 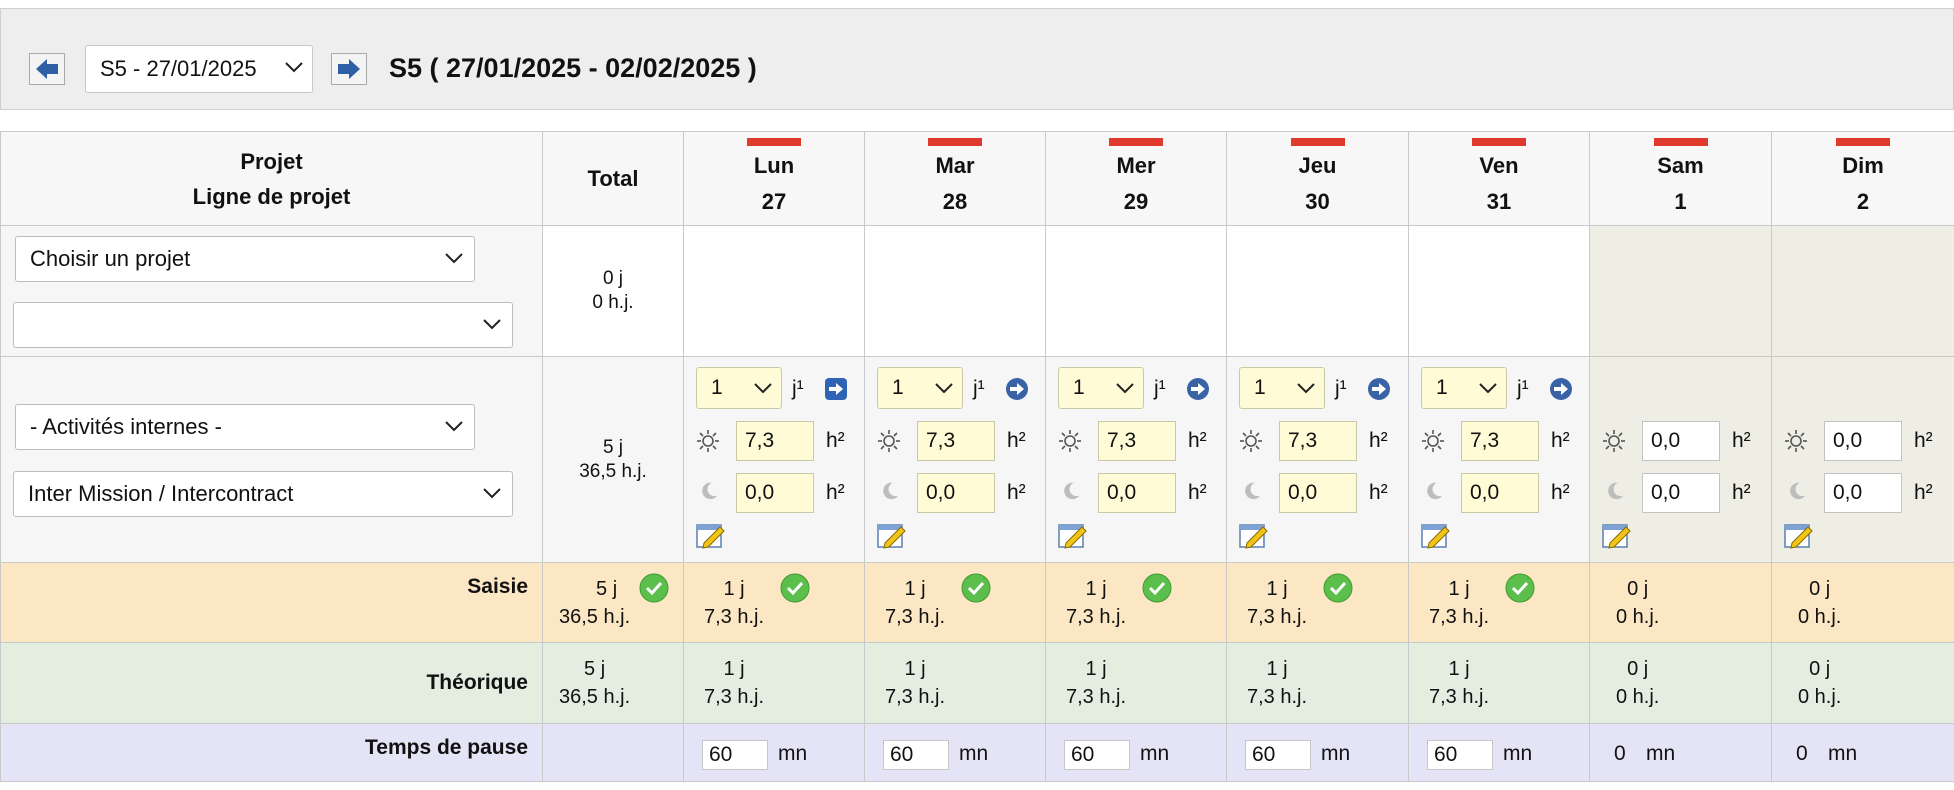 I want to click on new-project-total: 0 j 0 h.j., so click(x=613, y=291).